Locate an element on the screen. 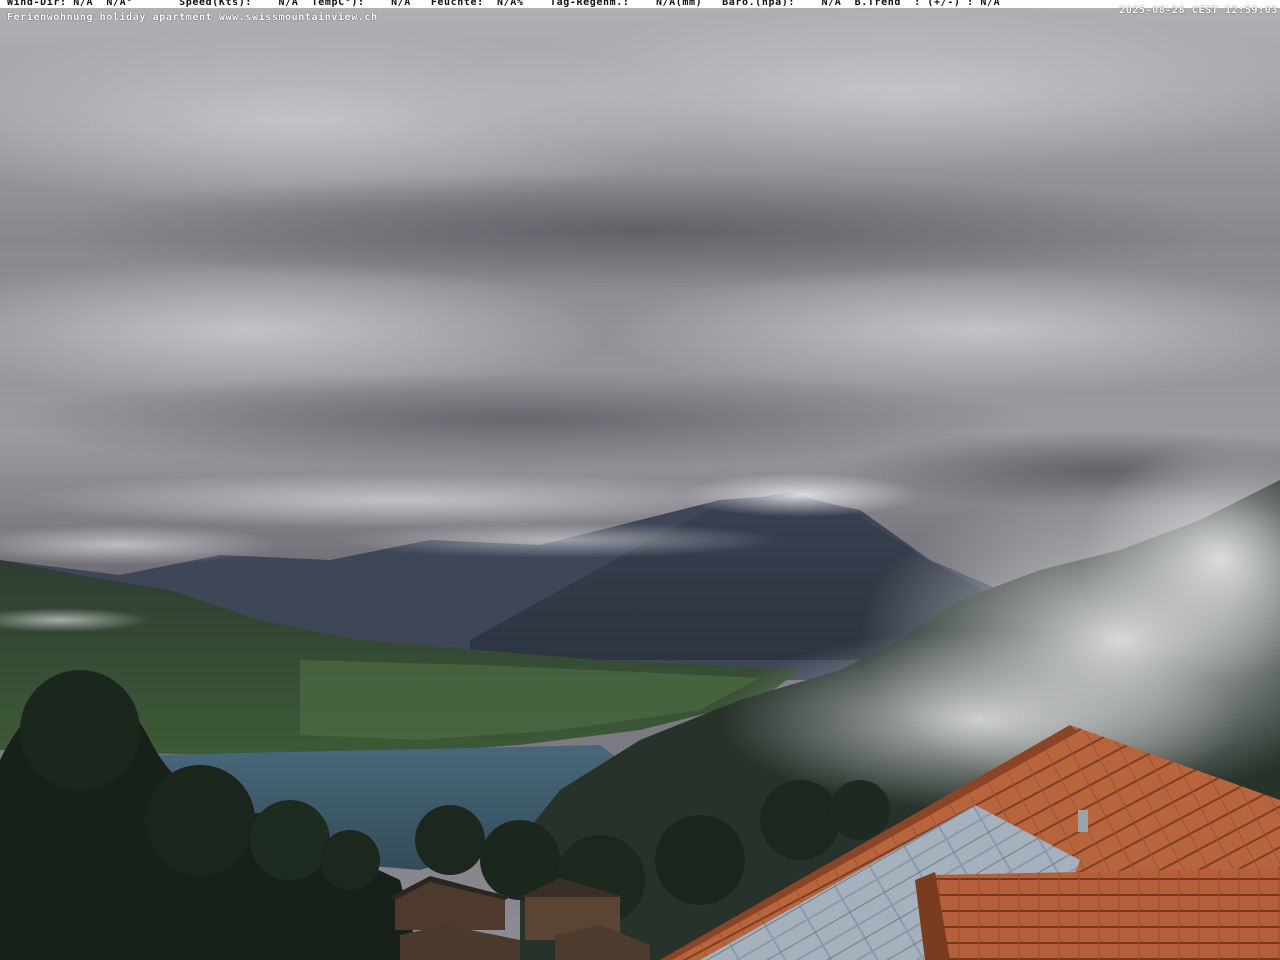  humidity-value: N/A% is located at coordinates (510, 4).